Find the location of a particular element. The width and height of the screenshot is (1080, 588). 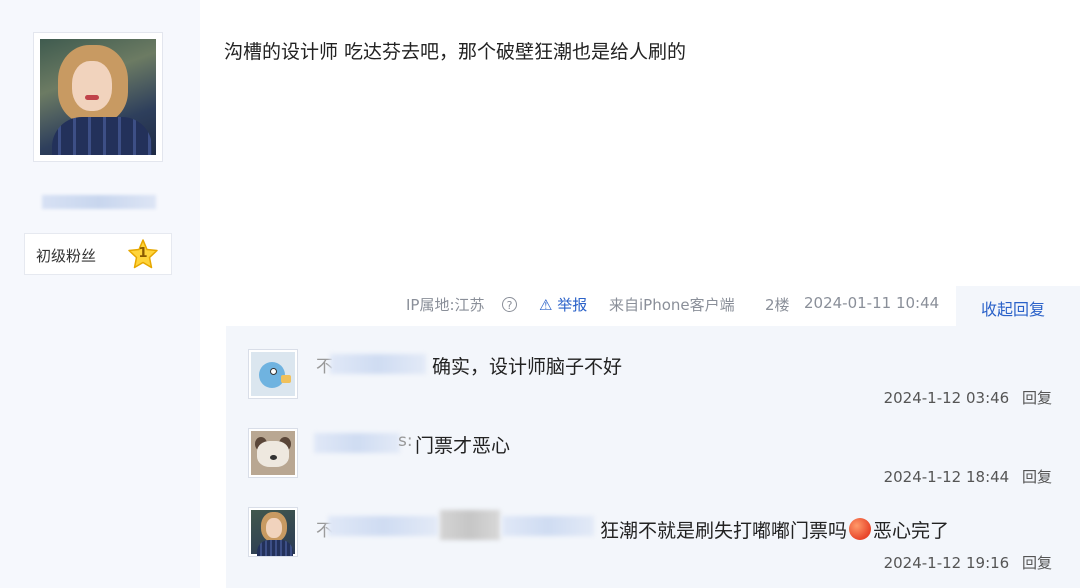

reply-footer: 2024-1-12 19:16 回复 is located at coordinates (968, 562).